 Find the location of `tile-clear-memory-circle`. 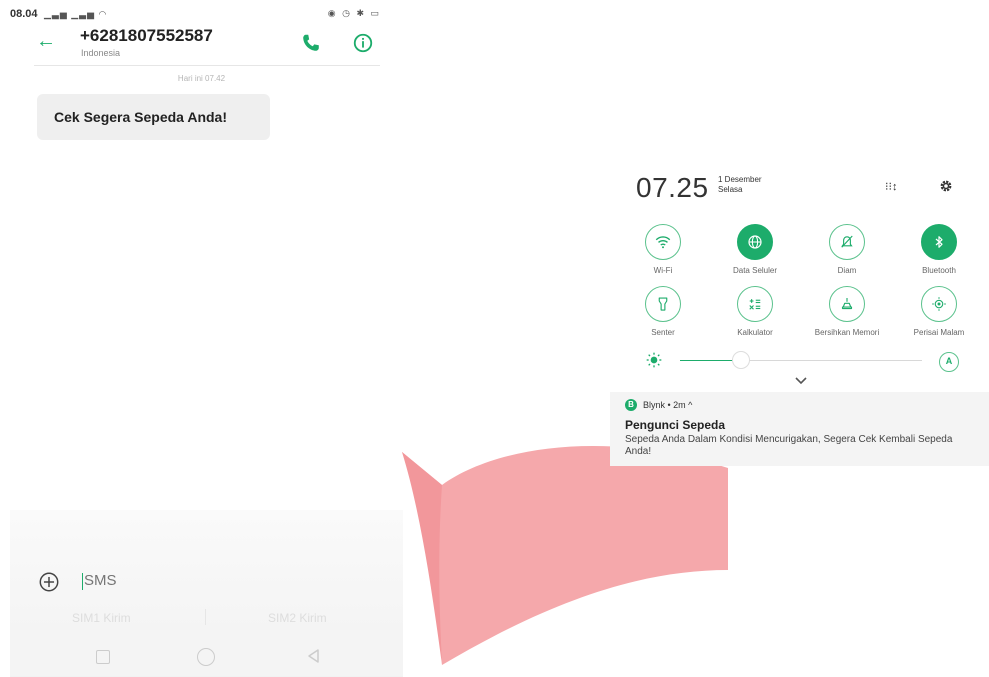

tile-clear-memory-circle is located at coordinates (847, 304).